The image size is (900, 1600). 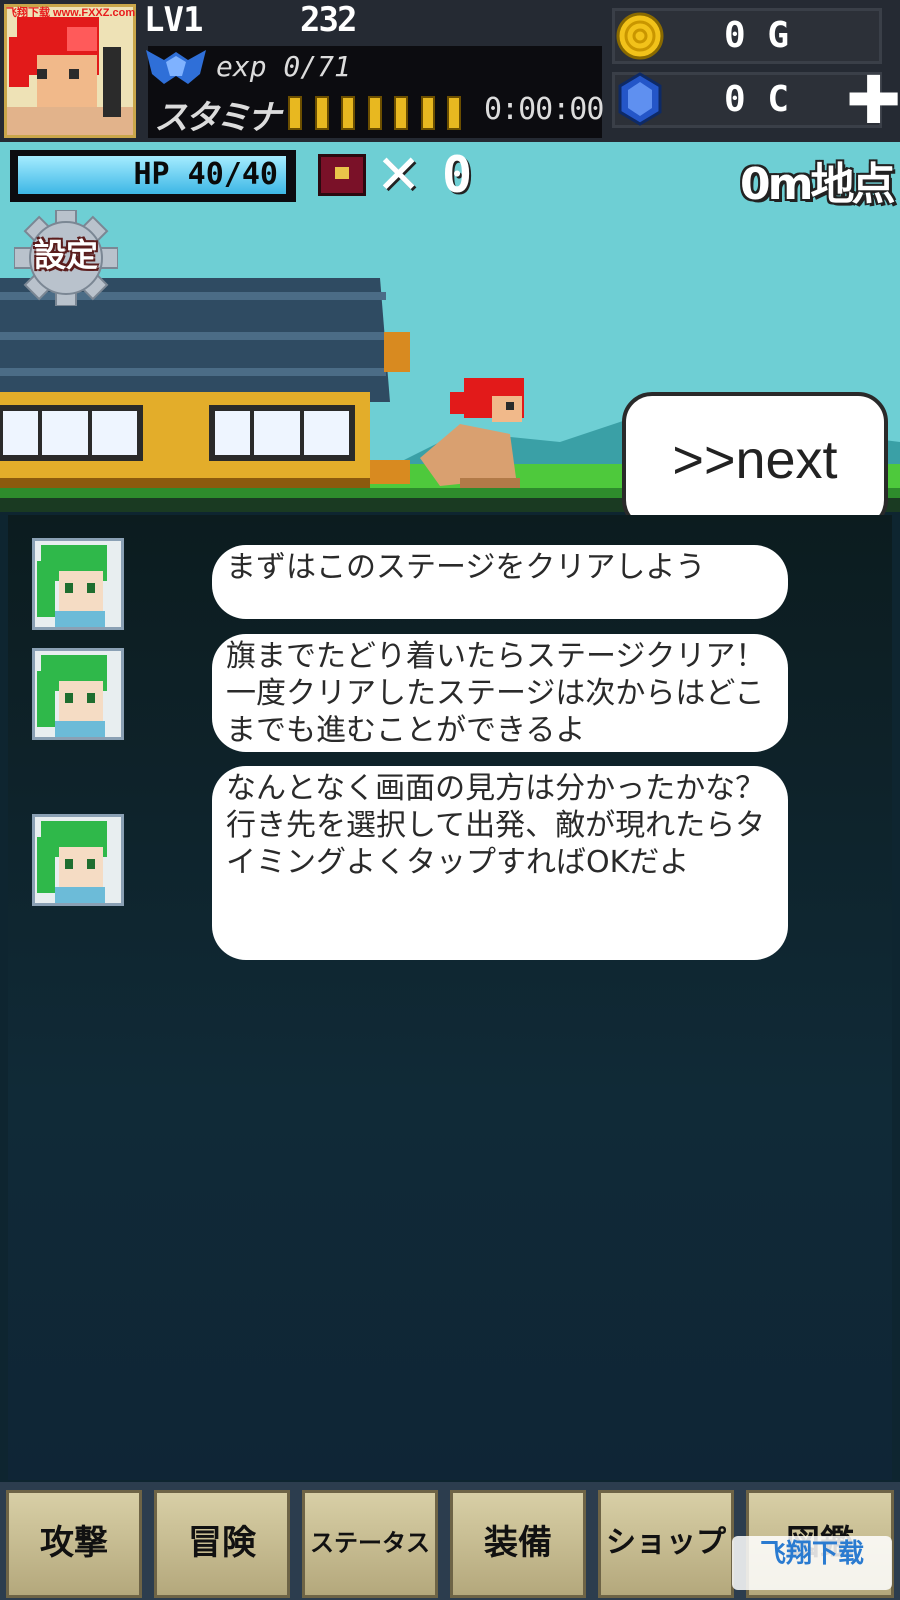 I want to click on add-currency-button: ✚, so click(x=873, y=101).